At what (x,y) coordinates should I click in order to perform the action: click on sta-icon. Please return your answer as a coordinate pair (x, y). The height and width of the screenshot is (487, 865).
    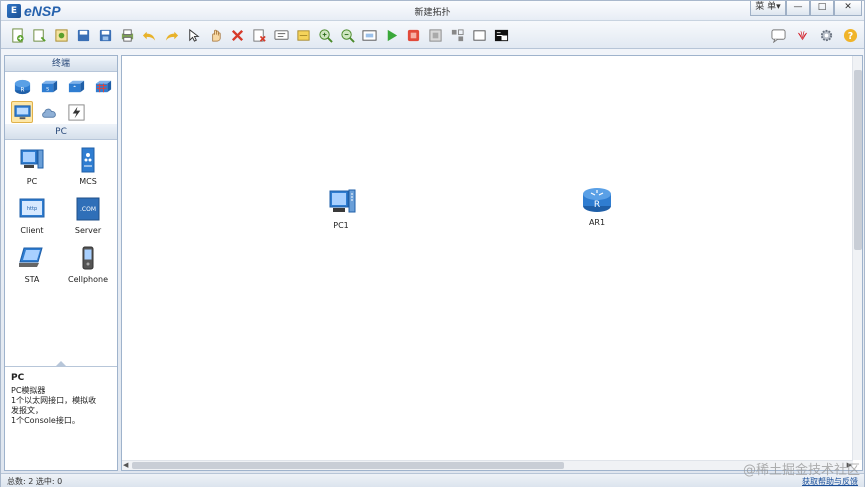
    Looking at the image, I should click on (31, 257).